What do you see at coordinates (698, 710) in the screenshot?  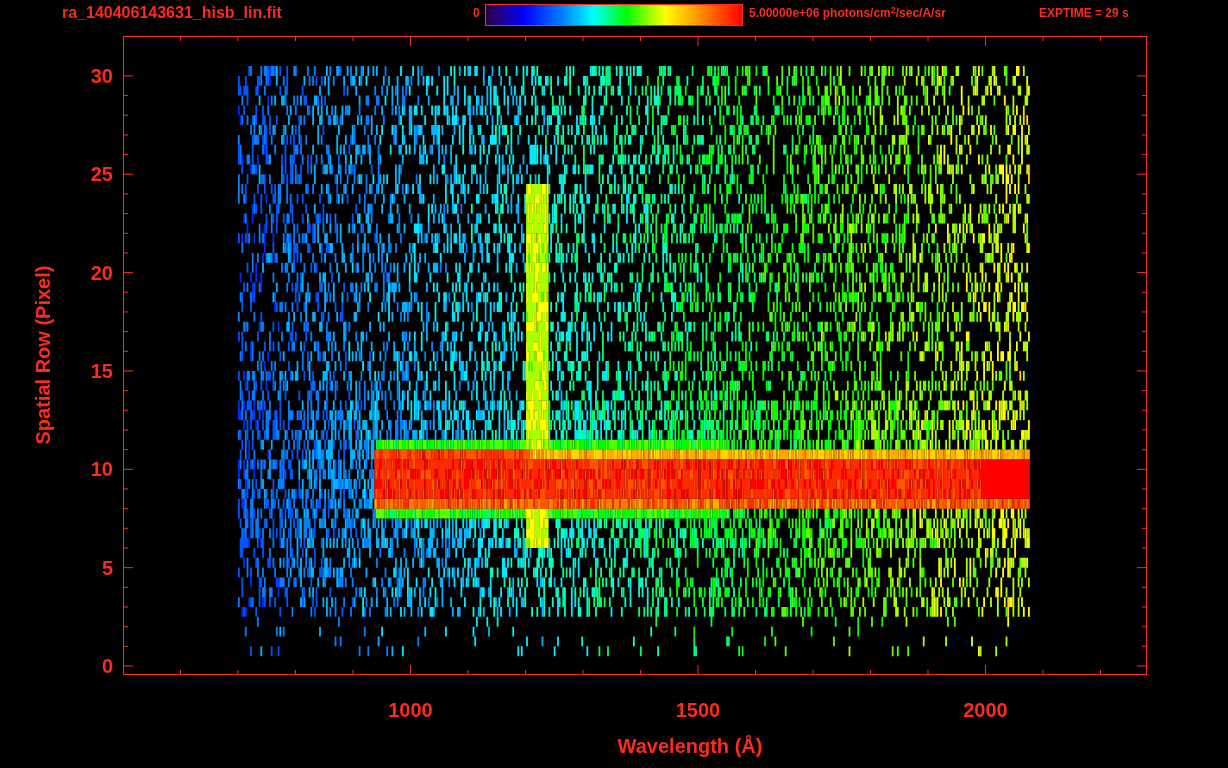 I see `x-tick-label: 1500` at bounding box center [698, 710].